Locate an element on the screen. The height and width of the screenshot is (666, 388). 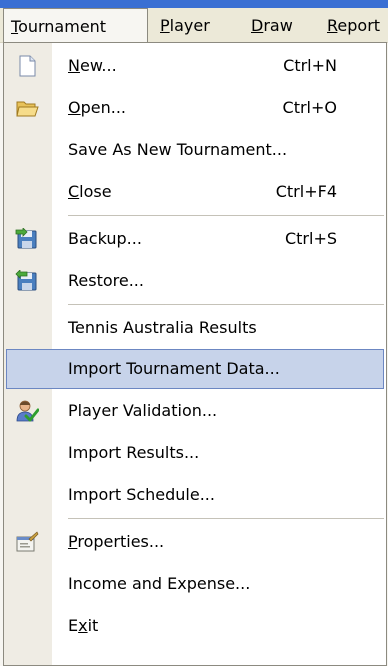
properties-icon is located at coordinates (27, 541).